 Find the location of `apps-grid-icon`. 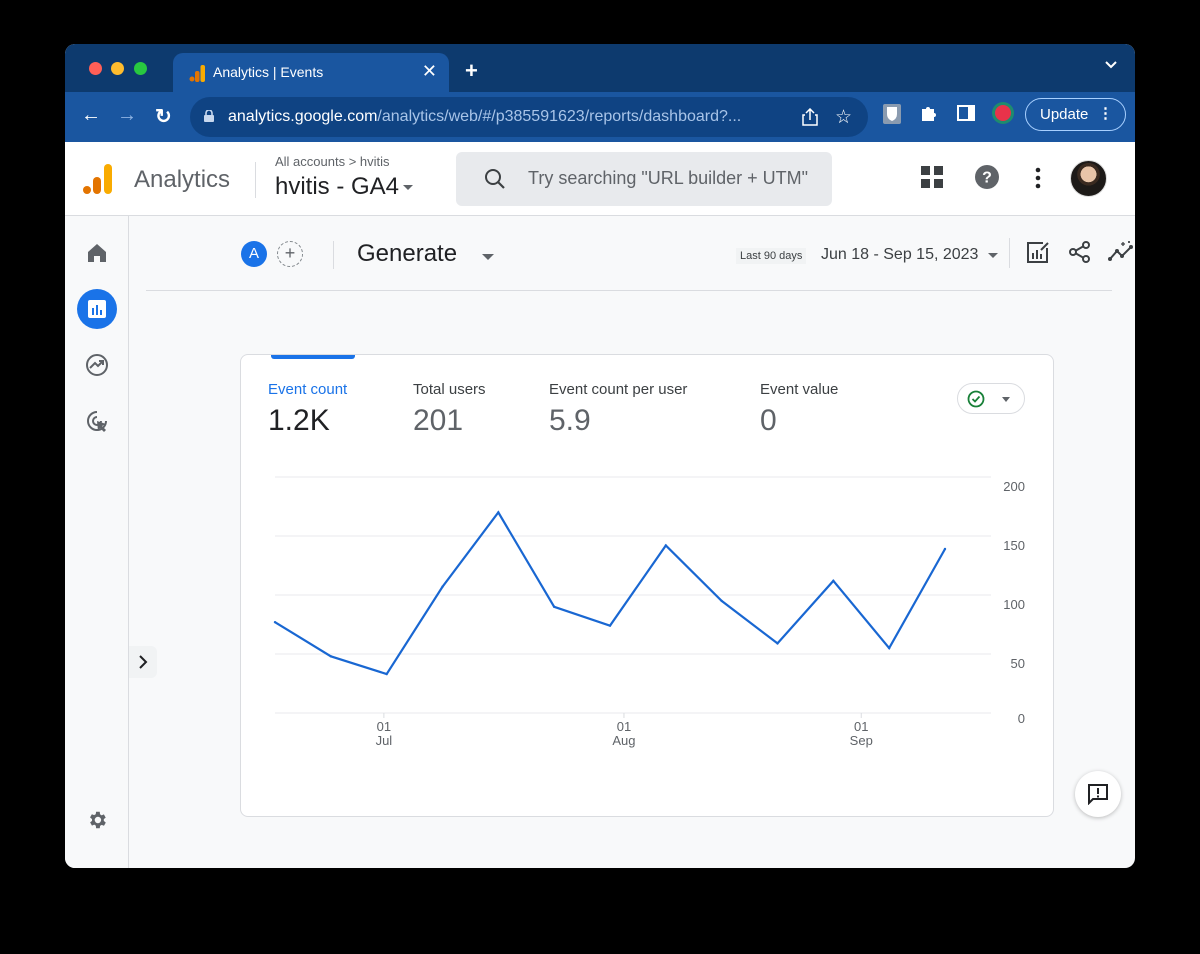

apps-grid-icon is located at coordinates (932, 177).